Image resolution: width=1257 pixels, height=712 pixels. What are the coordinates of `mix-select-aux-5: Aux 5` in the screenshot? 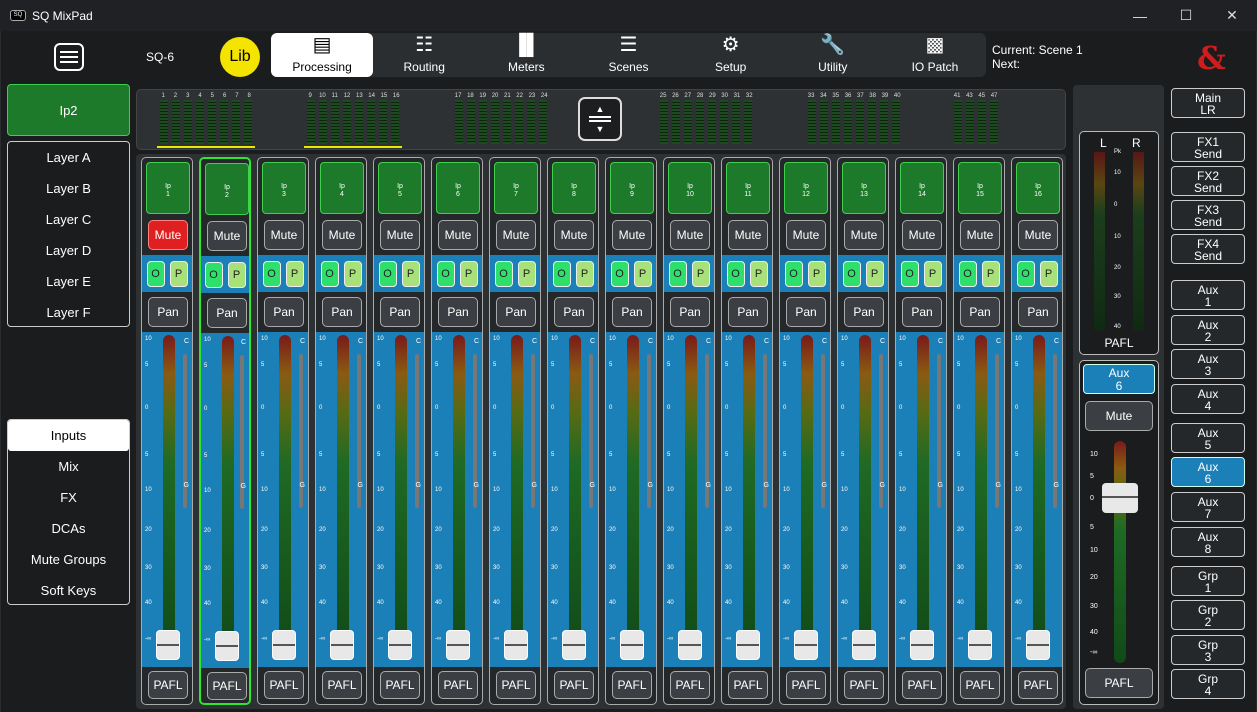 It's located at (1208, 438).